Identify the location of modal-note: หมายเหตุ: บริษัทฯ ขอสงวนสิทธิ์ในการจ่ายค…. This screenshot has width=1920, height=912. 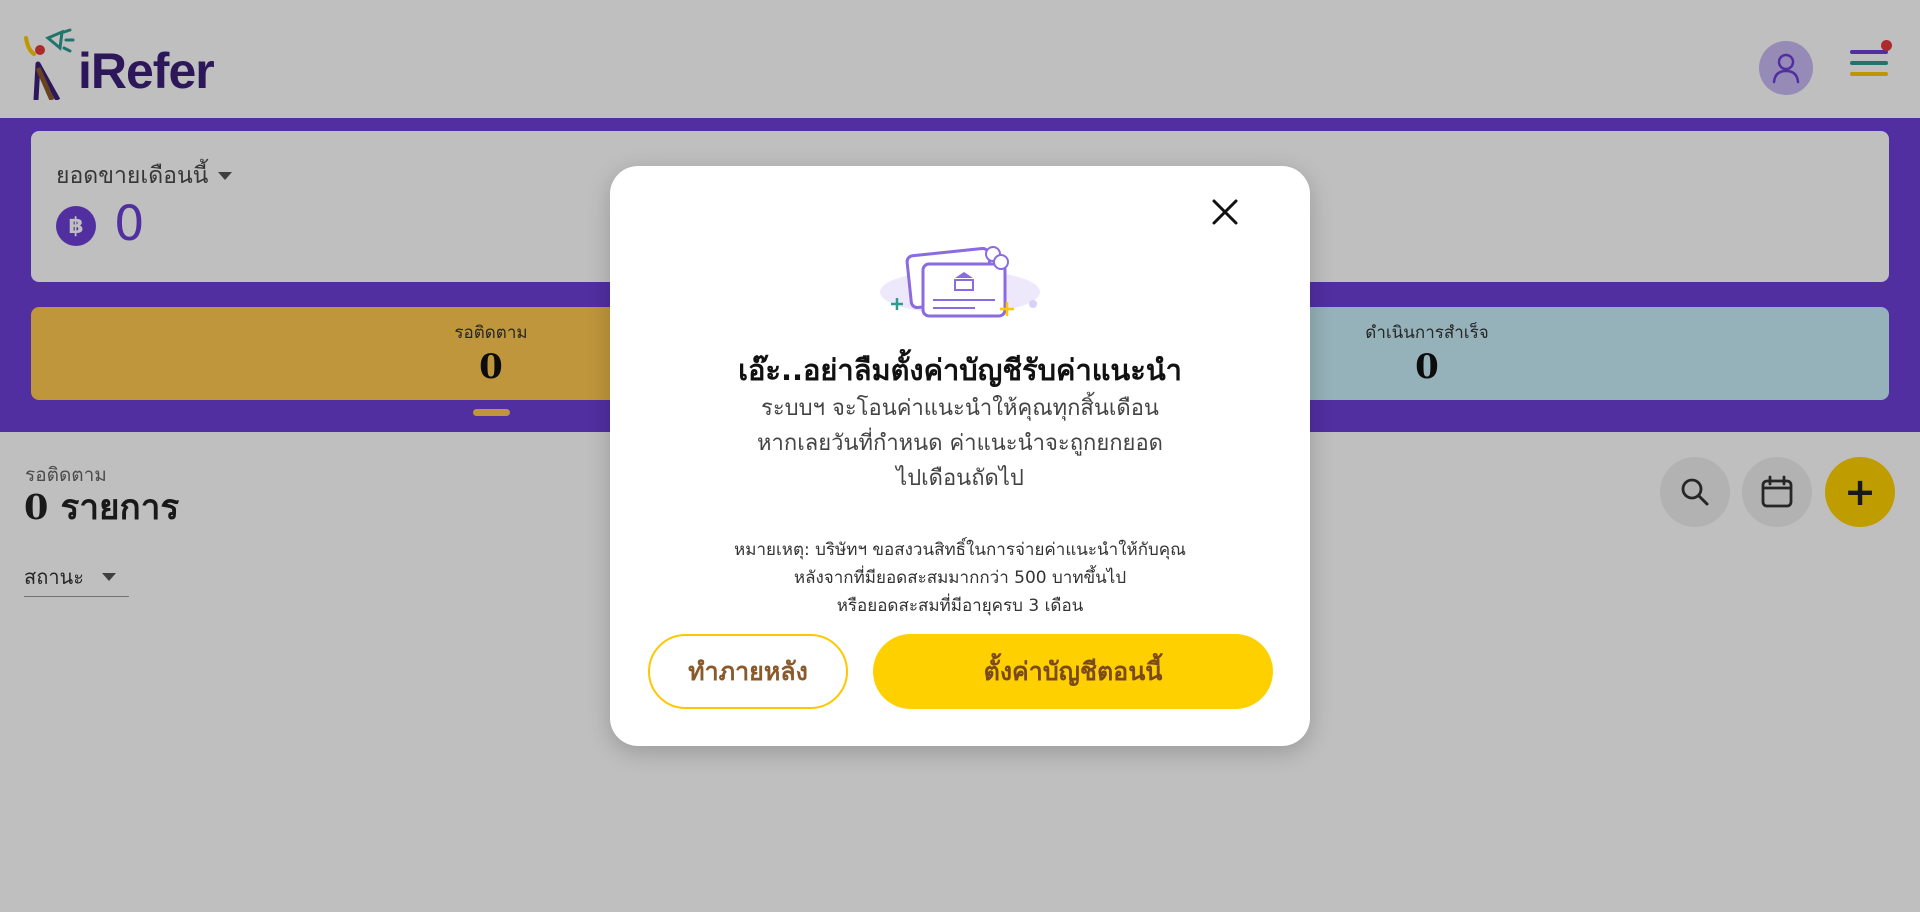
(960, 578).